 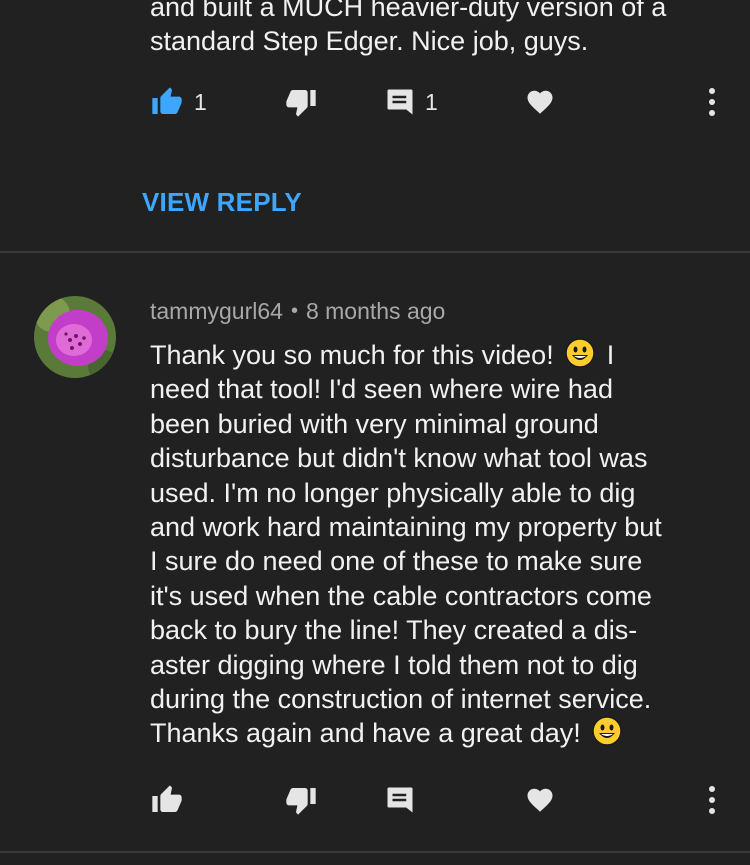 I want to click on like-button: 1, so click(x=178, y=102).